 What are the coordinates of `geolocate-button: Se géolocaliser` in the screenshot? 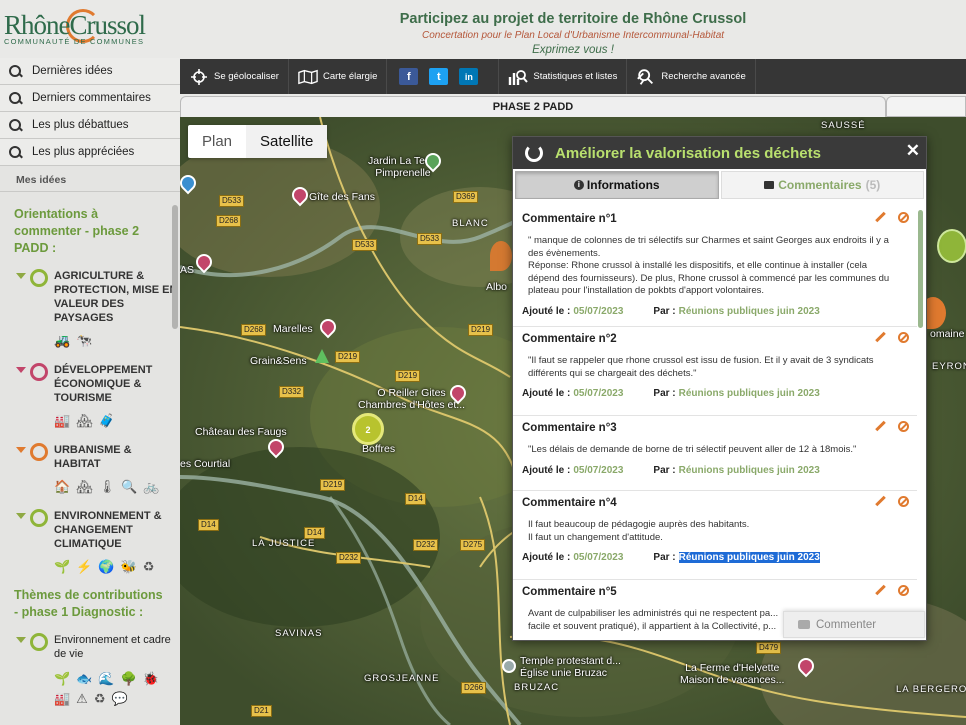 It's located at (234, 76).